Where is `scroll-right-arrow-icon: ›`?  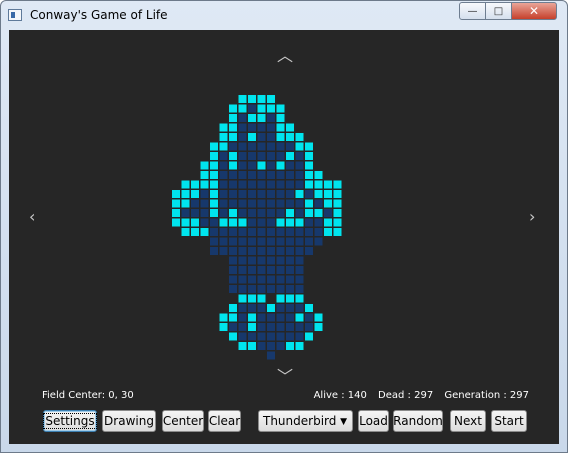
scroll-right-arrow-icon: › is located at coordinates (532, 217).